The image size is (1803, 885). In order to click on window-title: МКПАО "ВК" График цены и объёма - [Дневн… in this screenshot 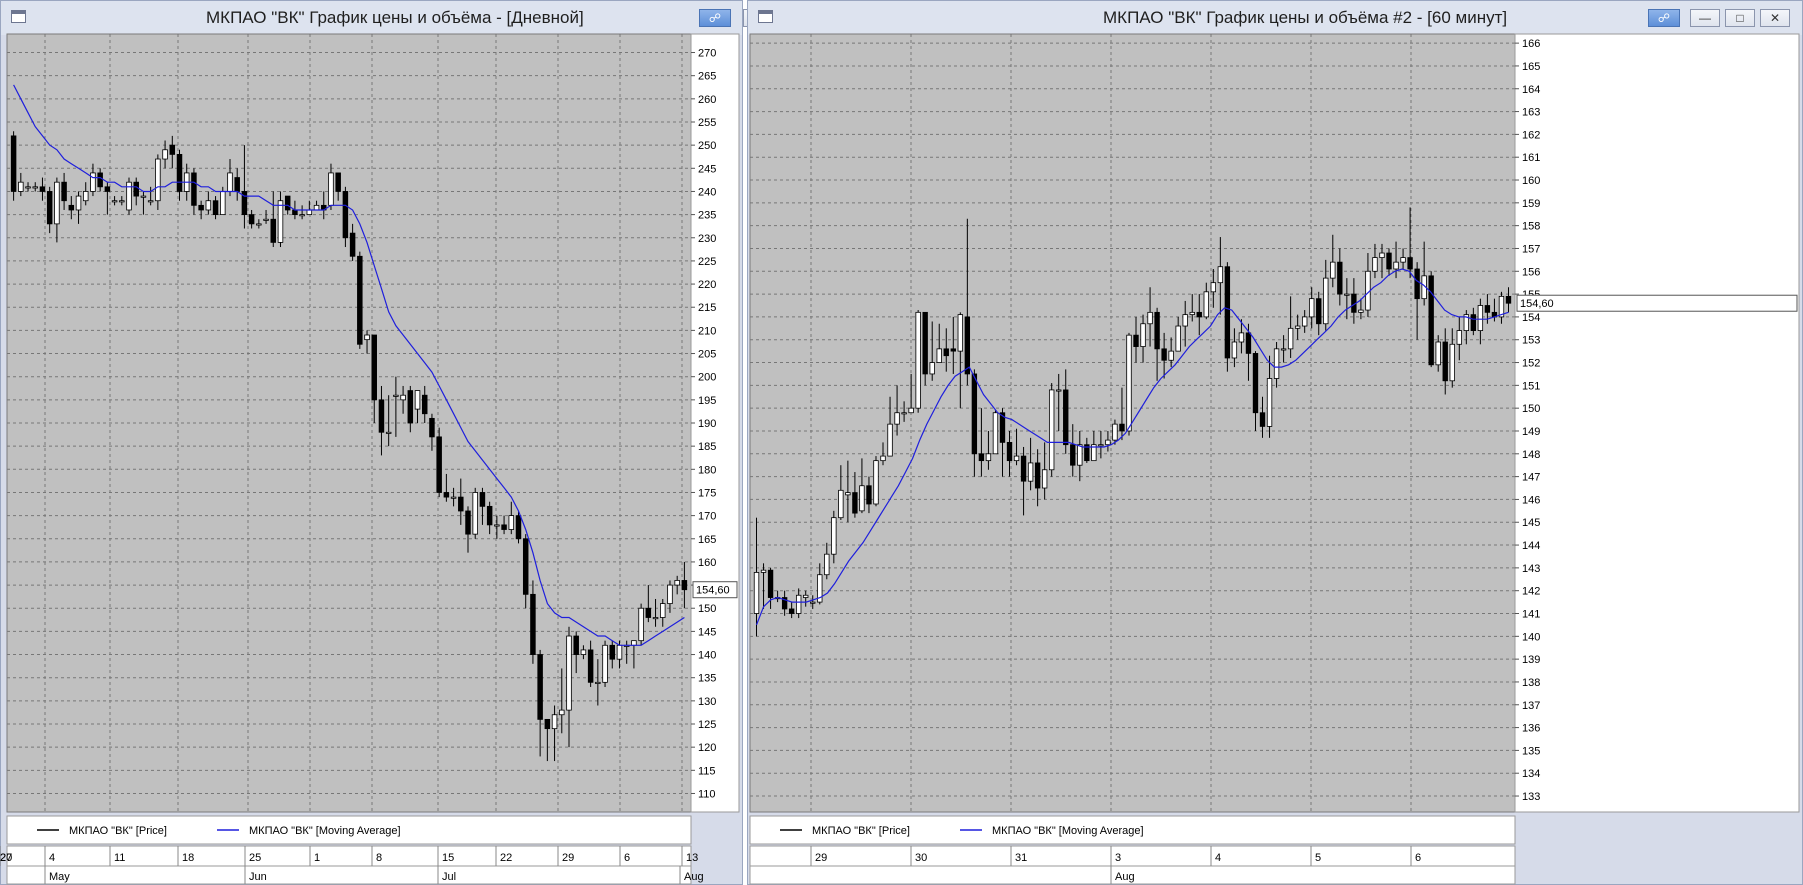, I will do `click(395, 17)`.